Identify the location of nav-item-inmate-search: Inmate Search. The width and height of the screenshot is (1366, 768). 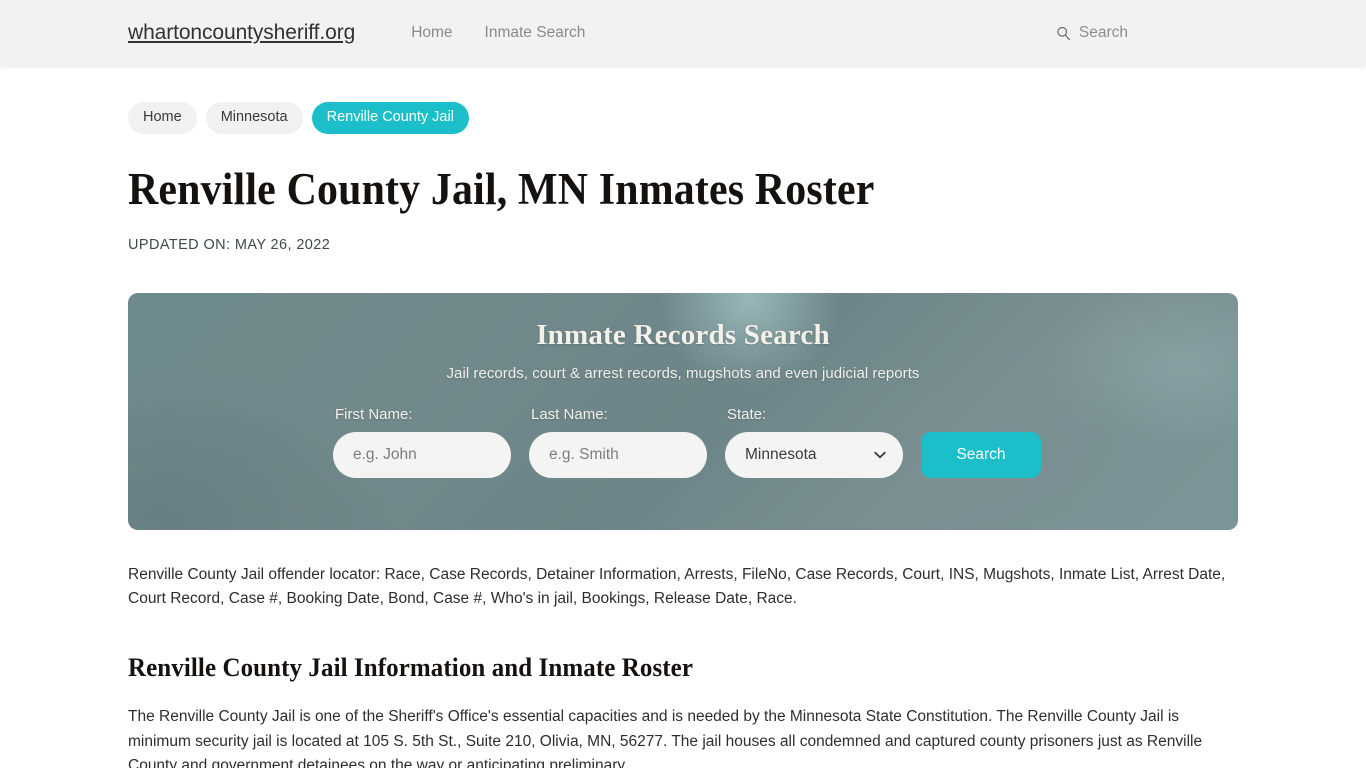
(535, 33).